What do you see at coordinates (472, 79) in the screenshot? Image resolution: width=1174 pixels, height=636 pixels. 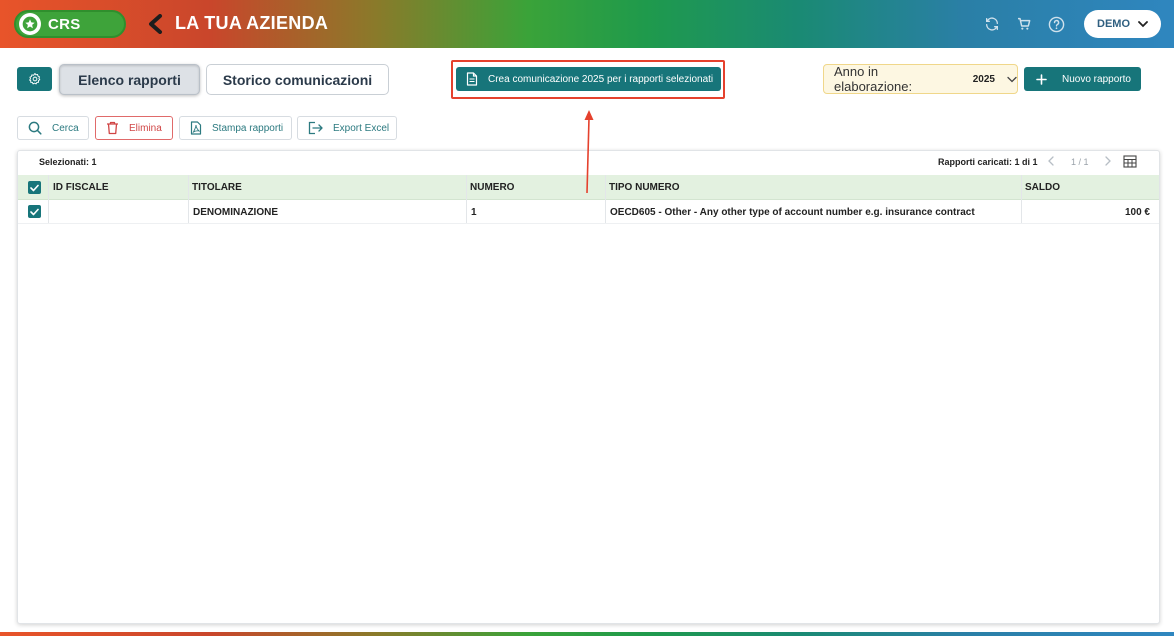 I see `document-icon` at bounding box center [472, 79].